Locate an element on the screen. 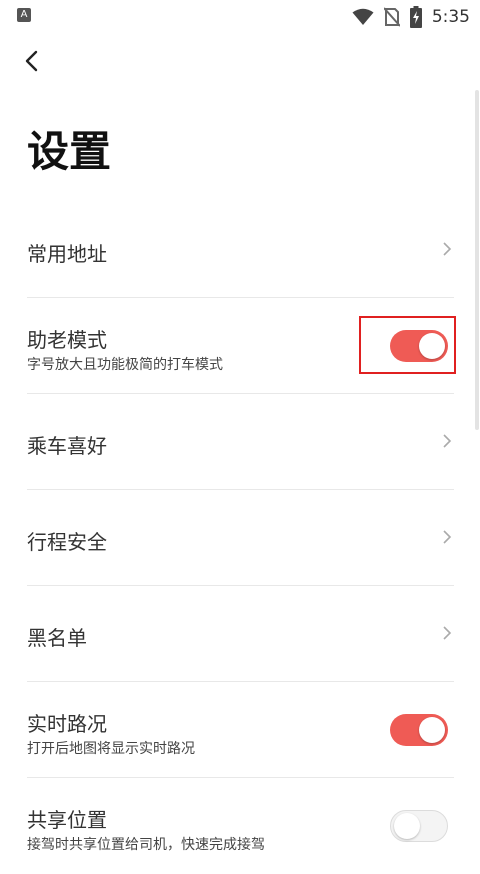 This screenshot has width=480, height=874. status-time: 5:35 is located at coordinates (450, 17).